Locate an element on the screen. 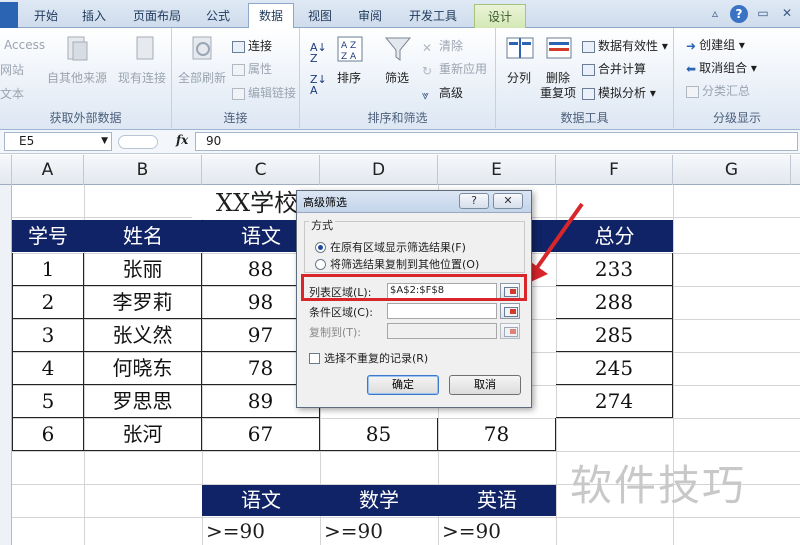  formula-bar-resize-handle is located at coordinates (138, 142).